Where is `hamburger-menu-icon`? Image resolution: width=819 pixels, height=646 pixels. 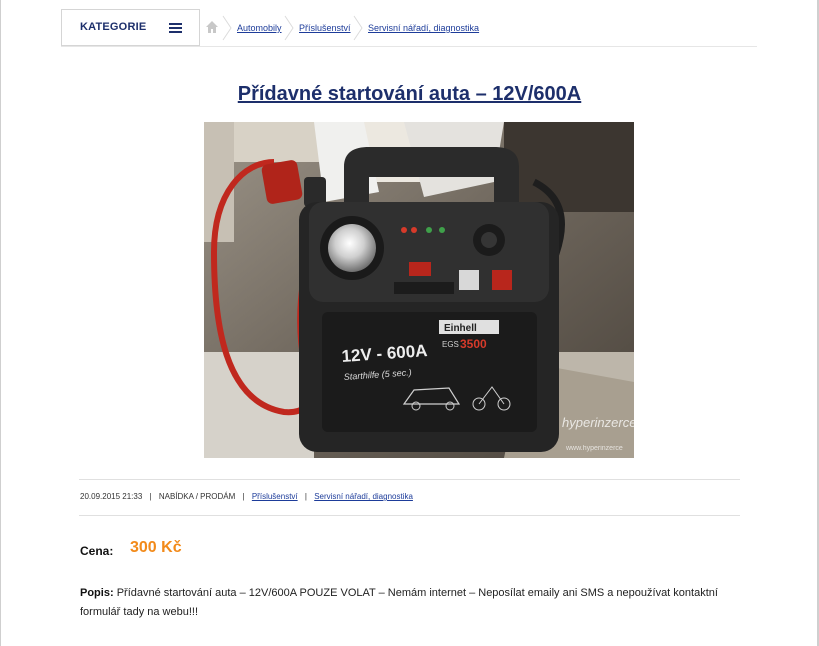 hamburger-menu-icon is located at coordinates (175, 28).